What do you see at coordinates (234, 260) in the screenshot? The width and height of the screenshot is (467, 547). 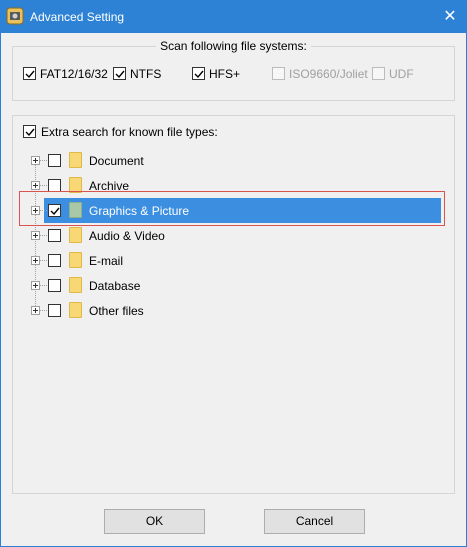 I see `tree-item-email: E-mail` at bounding box center [234, 260].